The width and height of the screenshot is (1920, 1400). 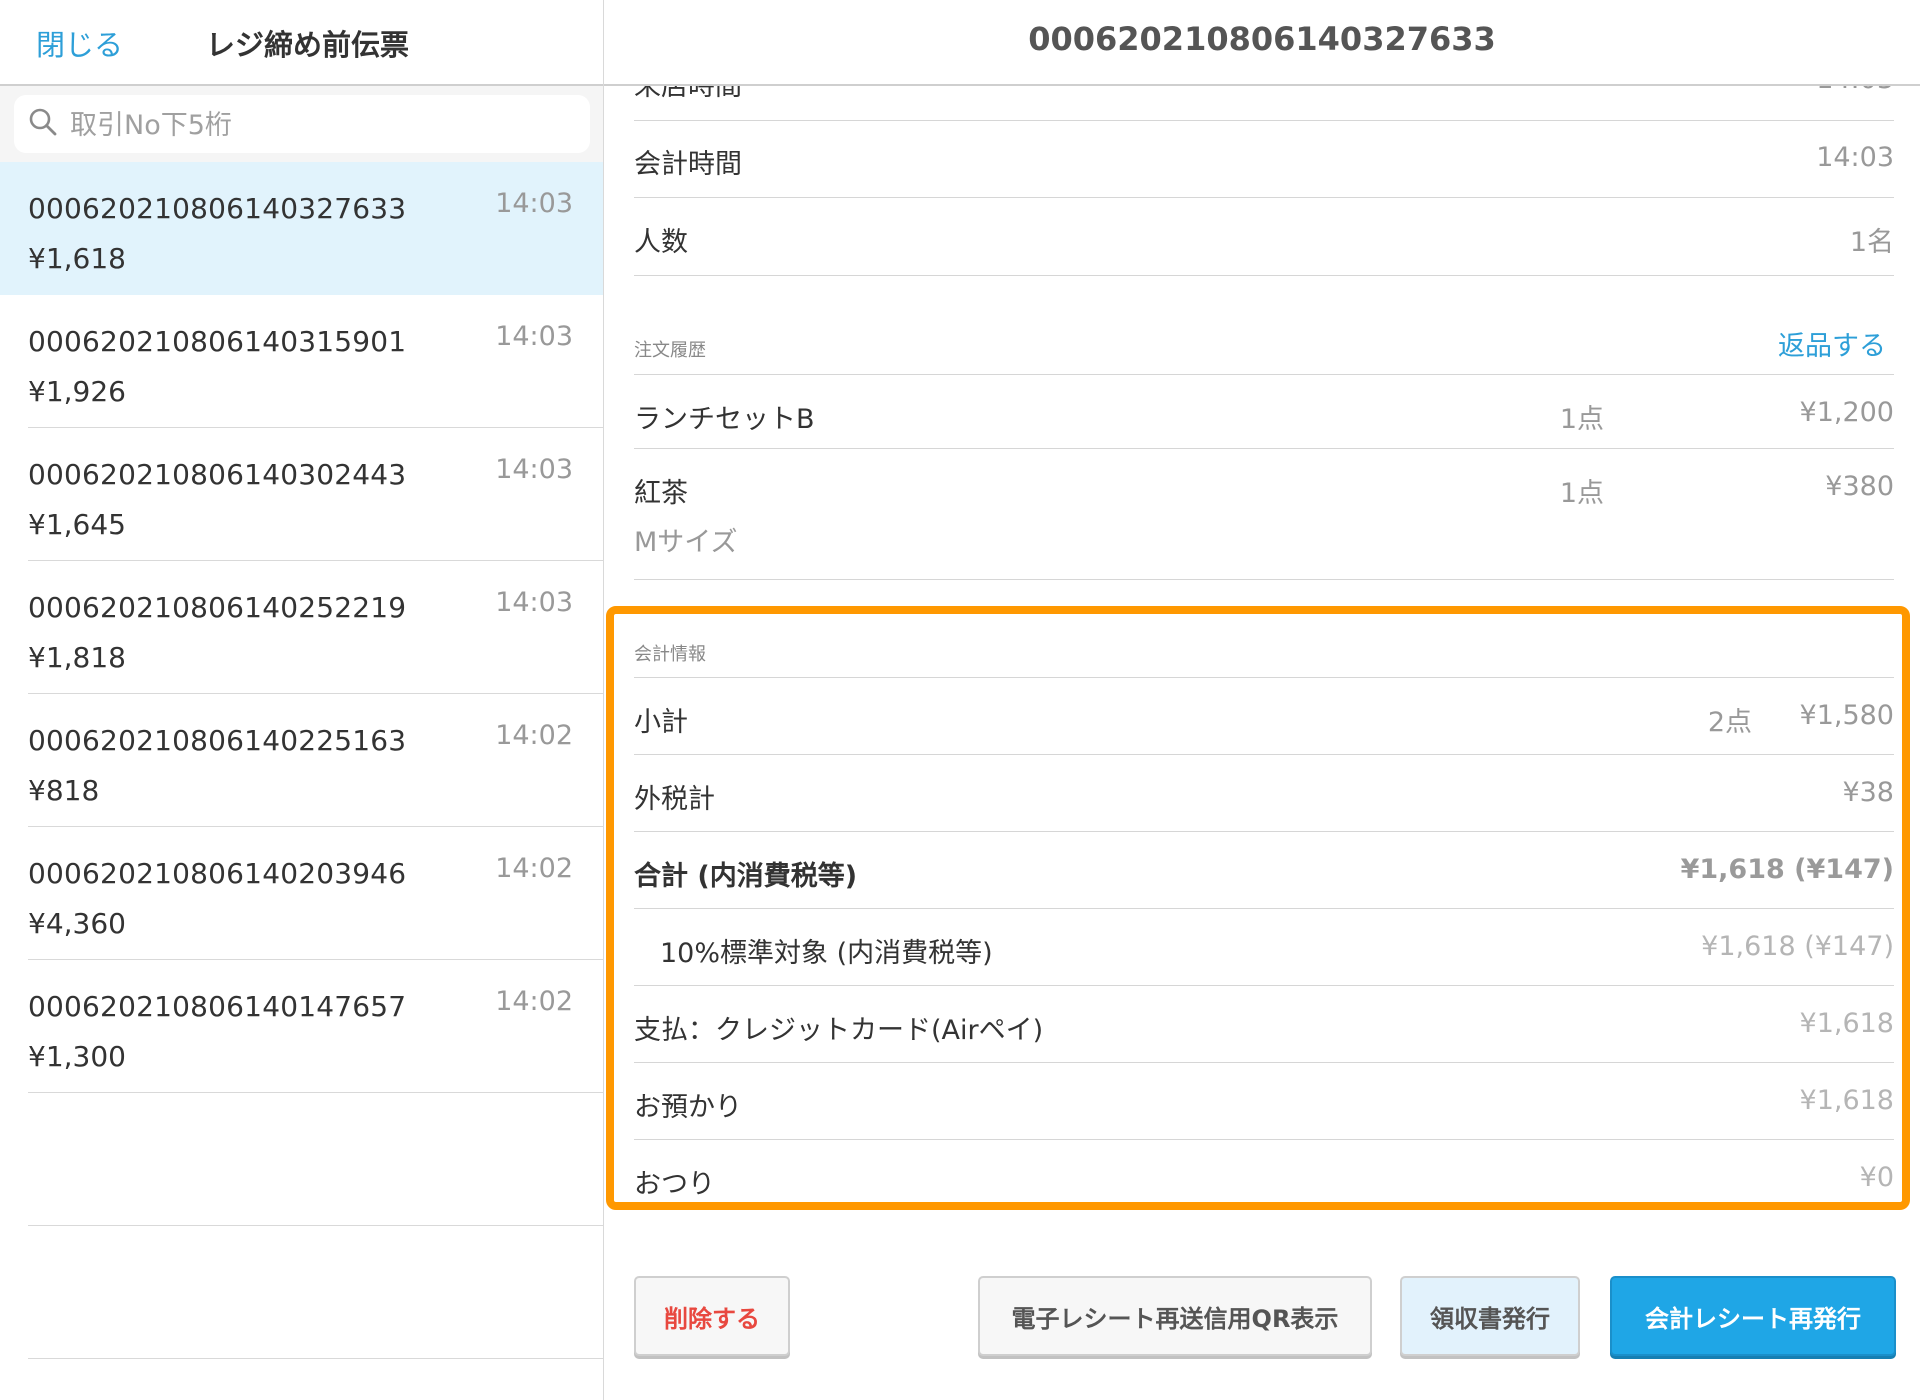 What do you see at coordinates (1729, 722) in the screenshot?
I see `subtotal-qty: 2点` at bounding box center [1729, 722].